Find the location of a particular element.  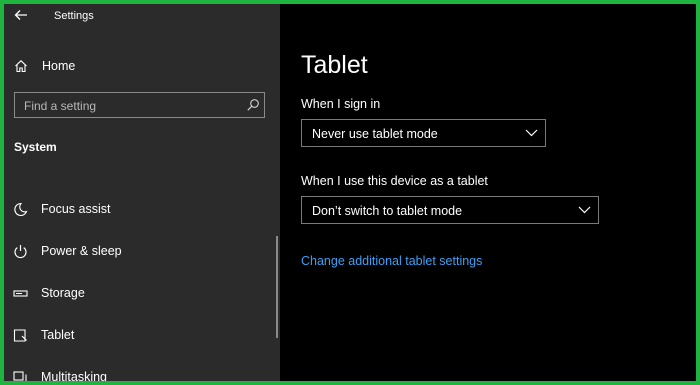

search-input: Find a setting is located at coordinates (139, 105).